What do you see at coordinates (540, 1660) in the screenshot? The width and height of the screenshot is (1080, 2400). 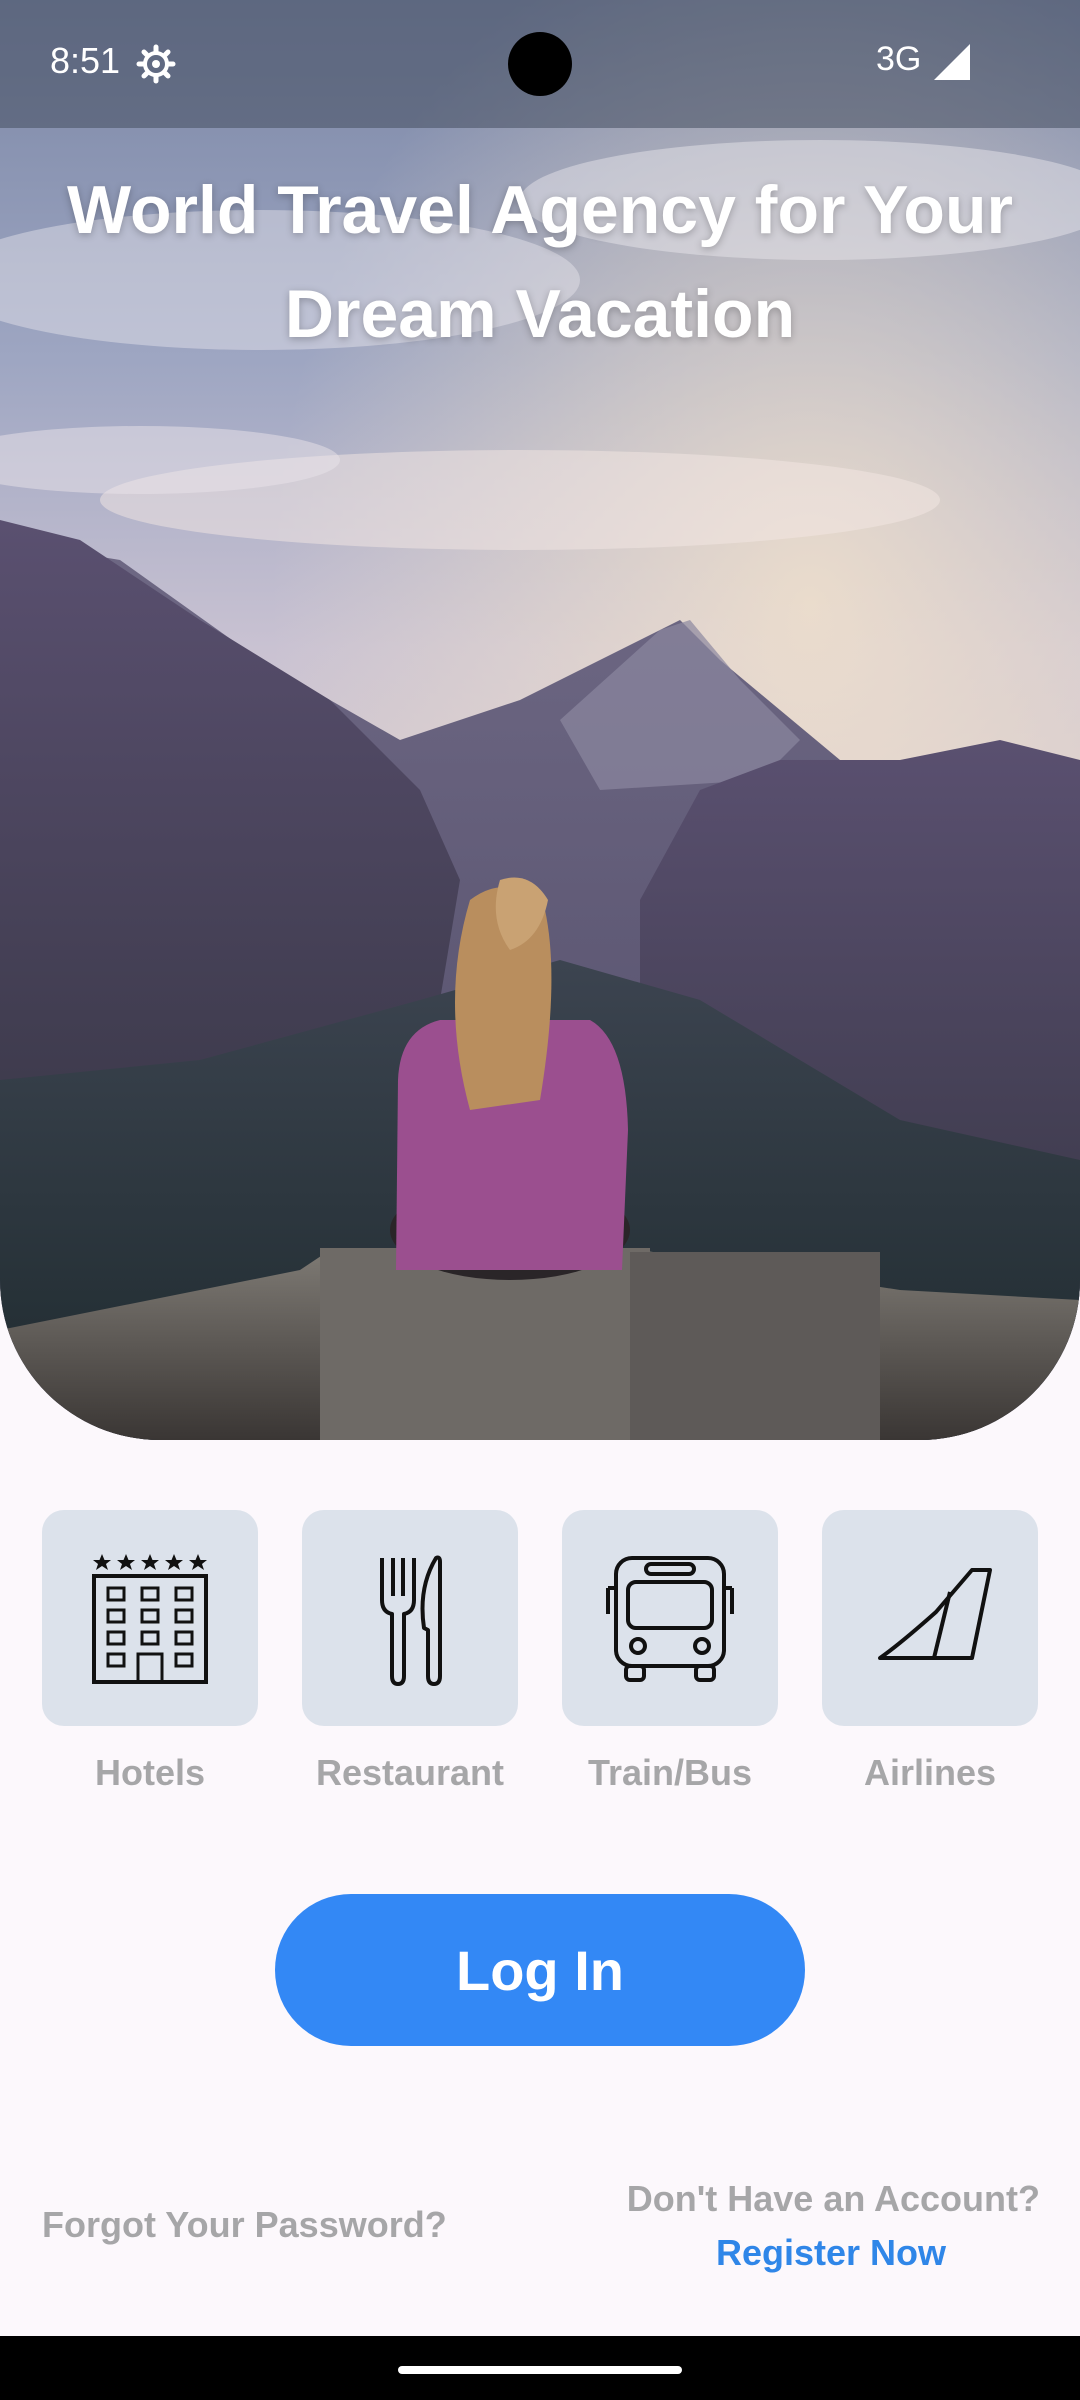 I see `category-grid: Hotels Restaurant Train/Bus Airlines` at bounding box center [540, 1660].